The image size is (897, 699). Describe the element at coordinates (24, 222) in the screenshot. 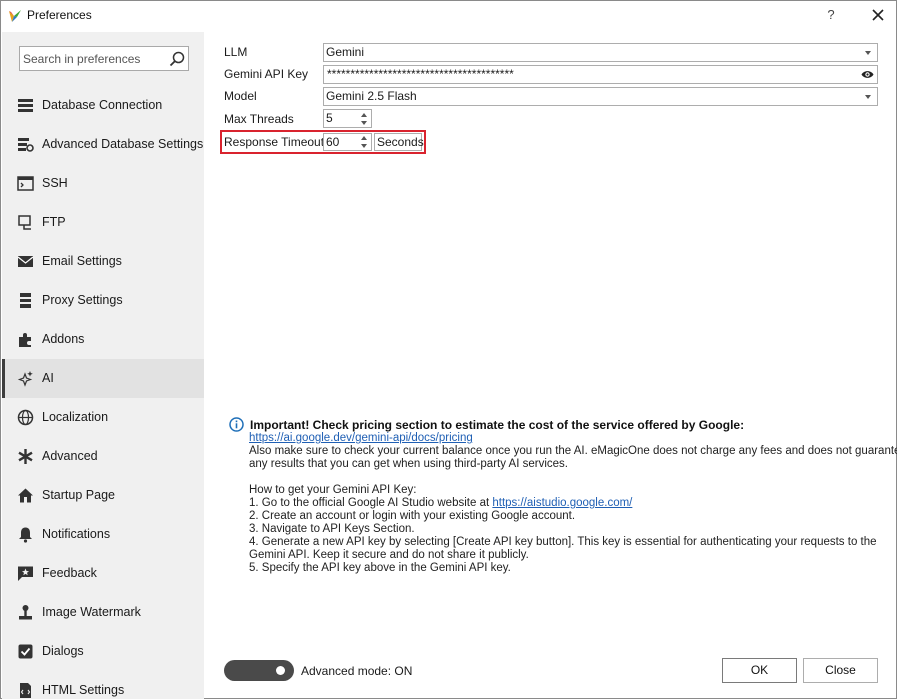

I see `ftp-icon` at that location.